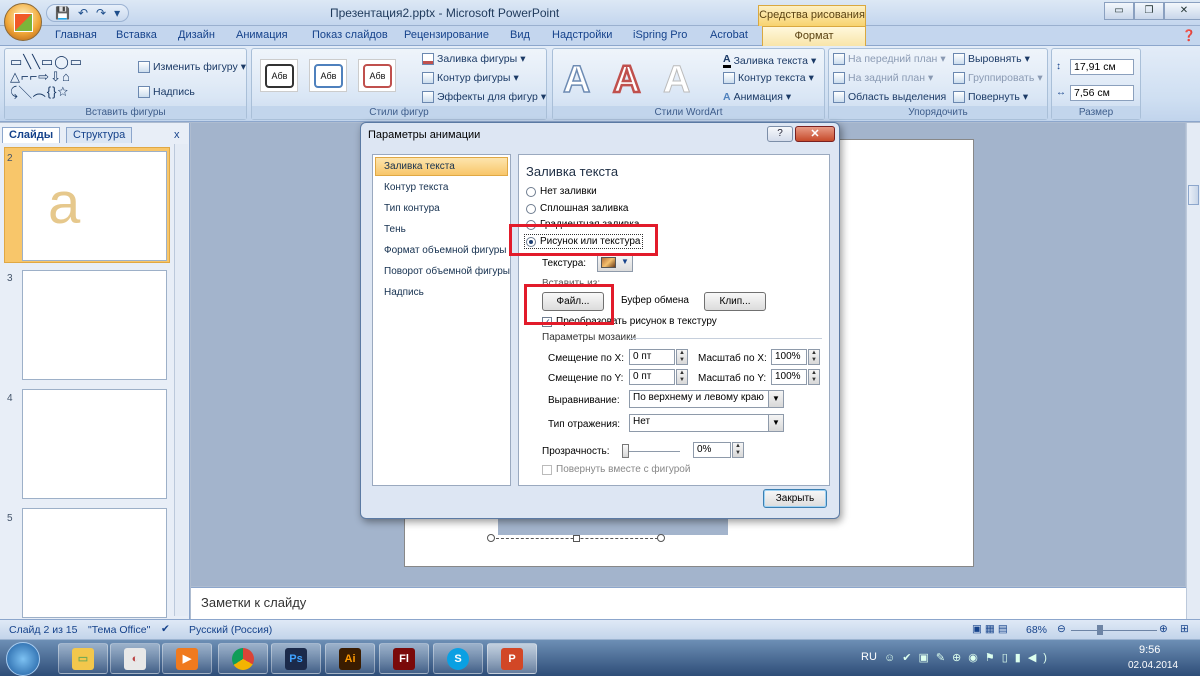 The width and height of the screenshot is (1200, 676). I want to click on nav-item-text-box: Надпись, so click(404, 292).